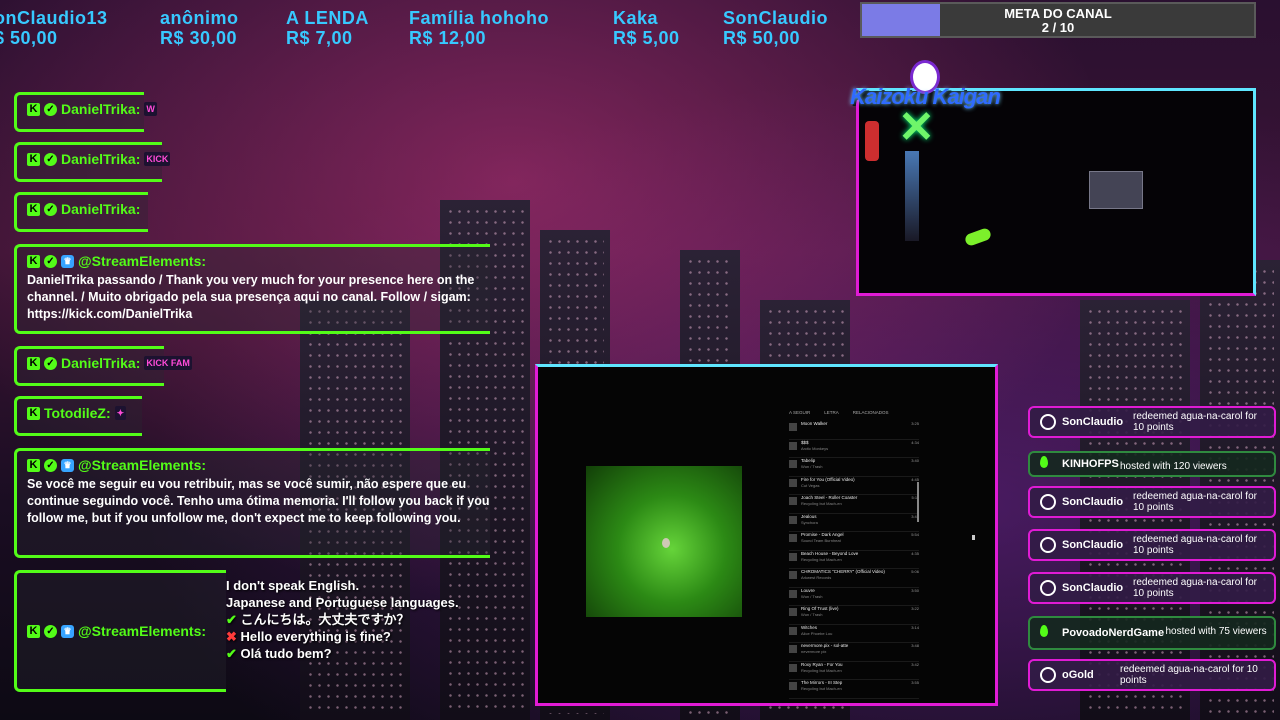 The width and height of the screenshot is (1280, 720). Describe the element at coordinates (973, 537) in the screenshot. I see `mouse-cursor-icon` at that location.